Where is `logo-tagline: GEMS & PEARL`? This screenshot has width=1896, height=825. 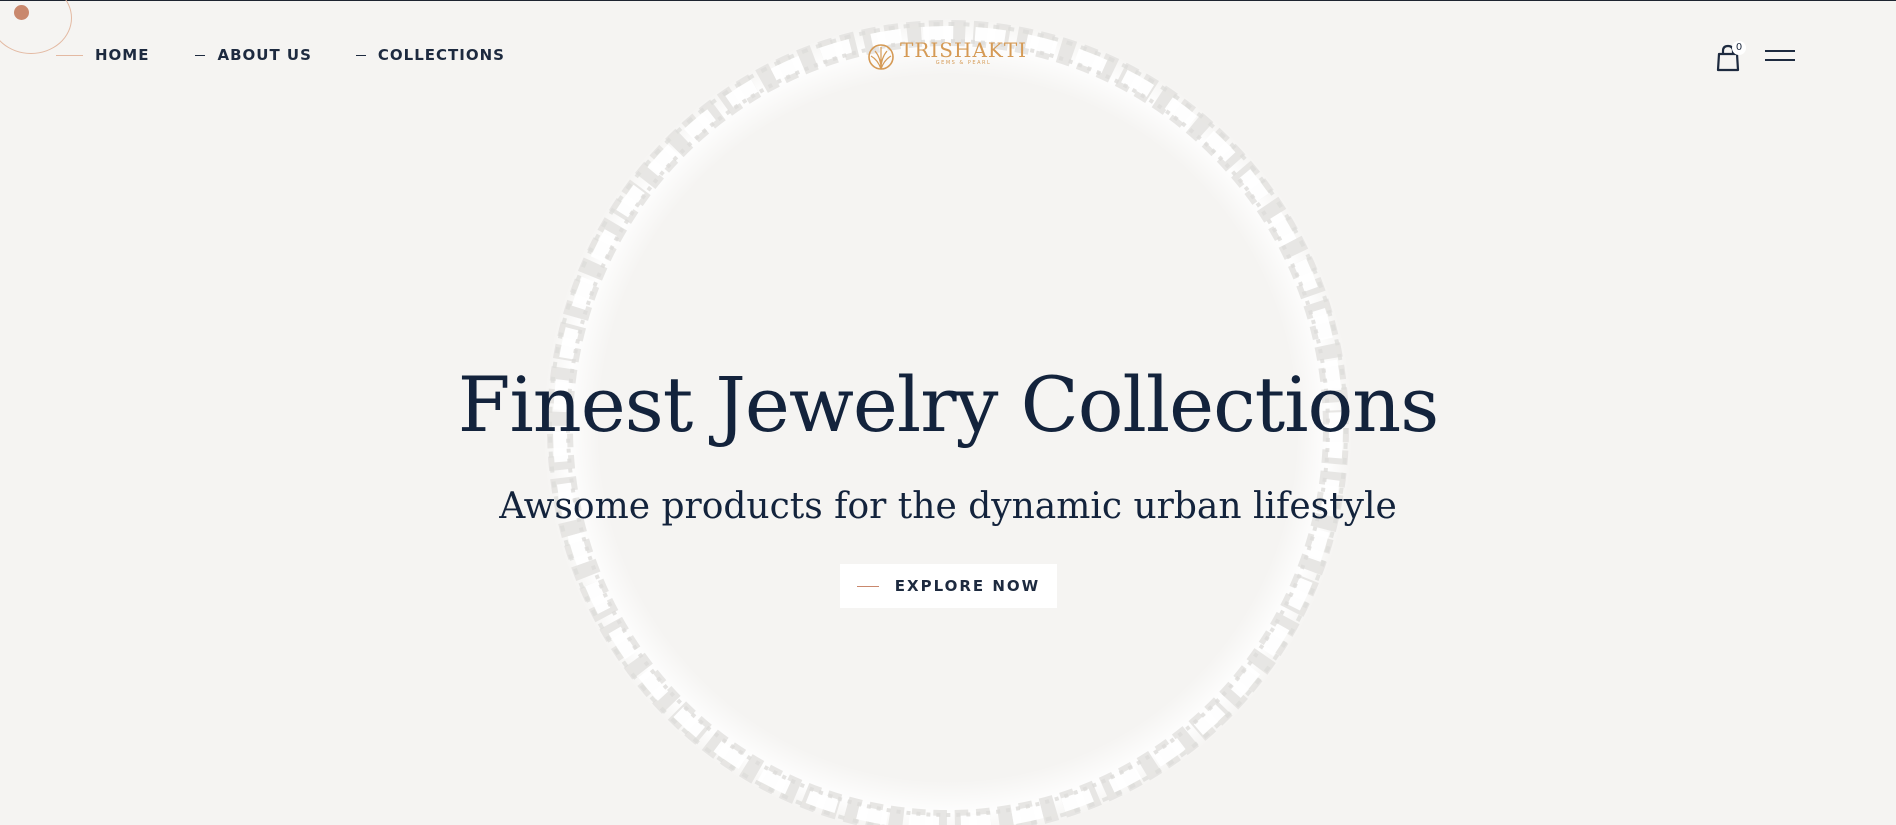 logo-tagline: GEMS & PEARL is located at coordinates (963, 63).